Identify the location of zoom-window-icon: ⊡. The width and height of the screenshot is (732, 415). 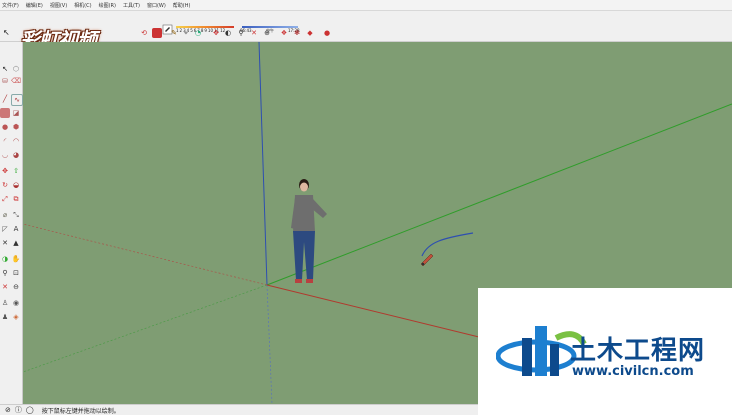
(16, 273).